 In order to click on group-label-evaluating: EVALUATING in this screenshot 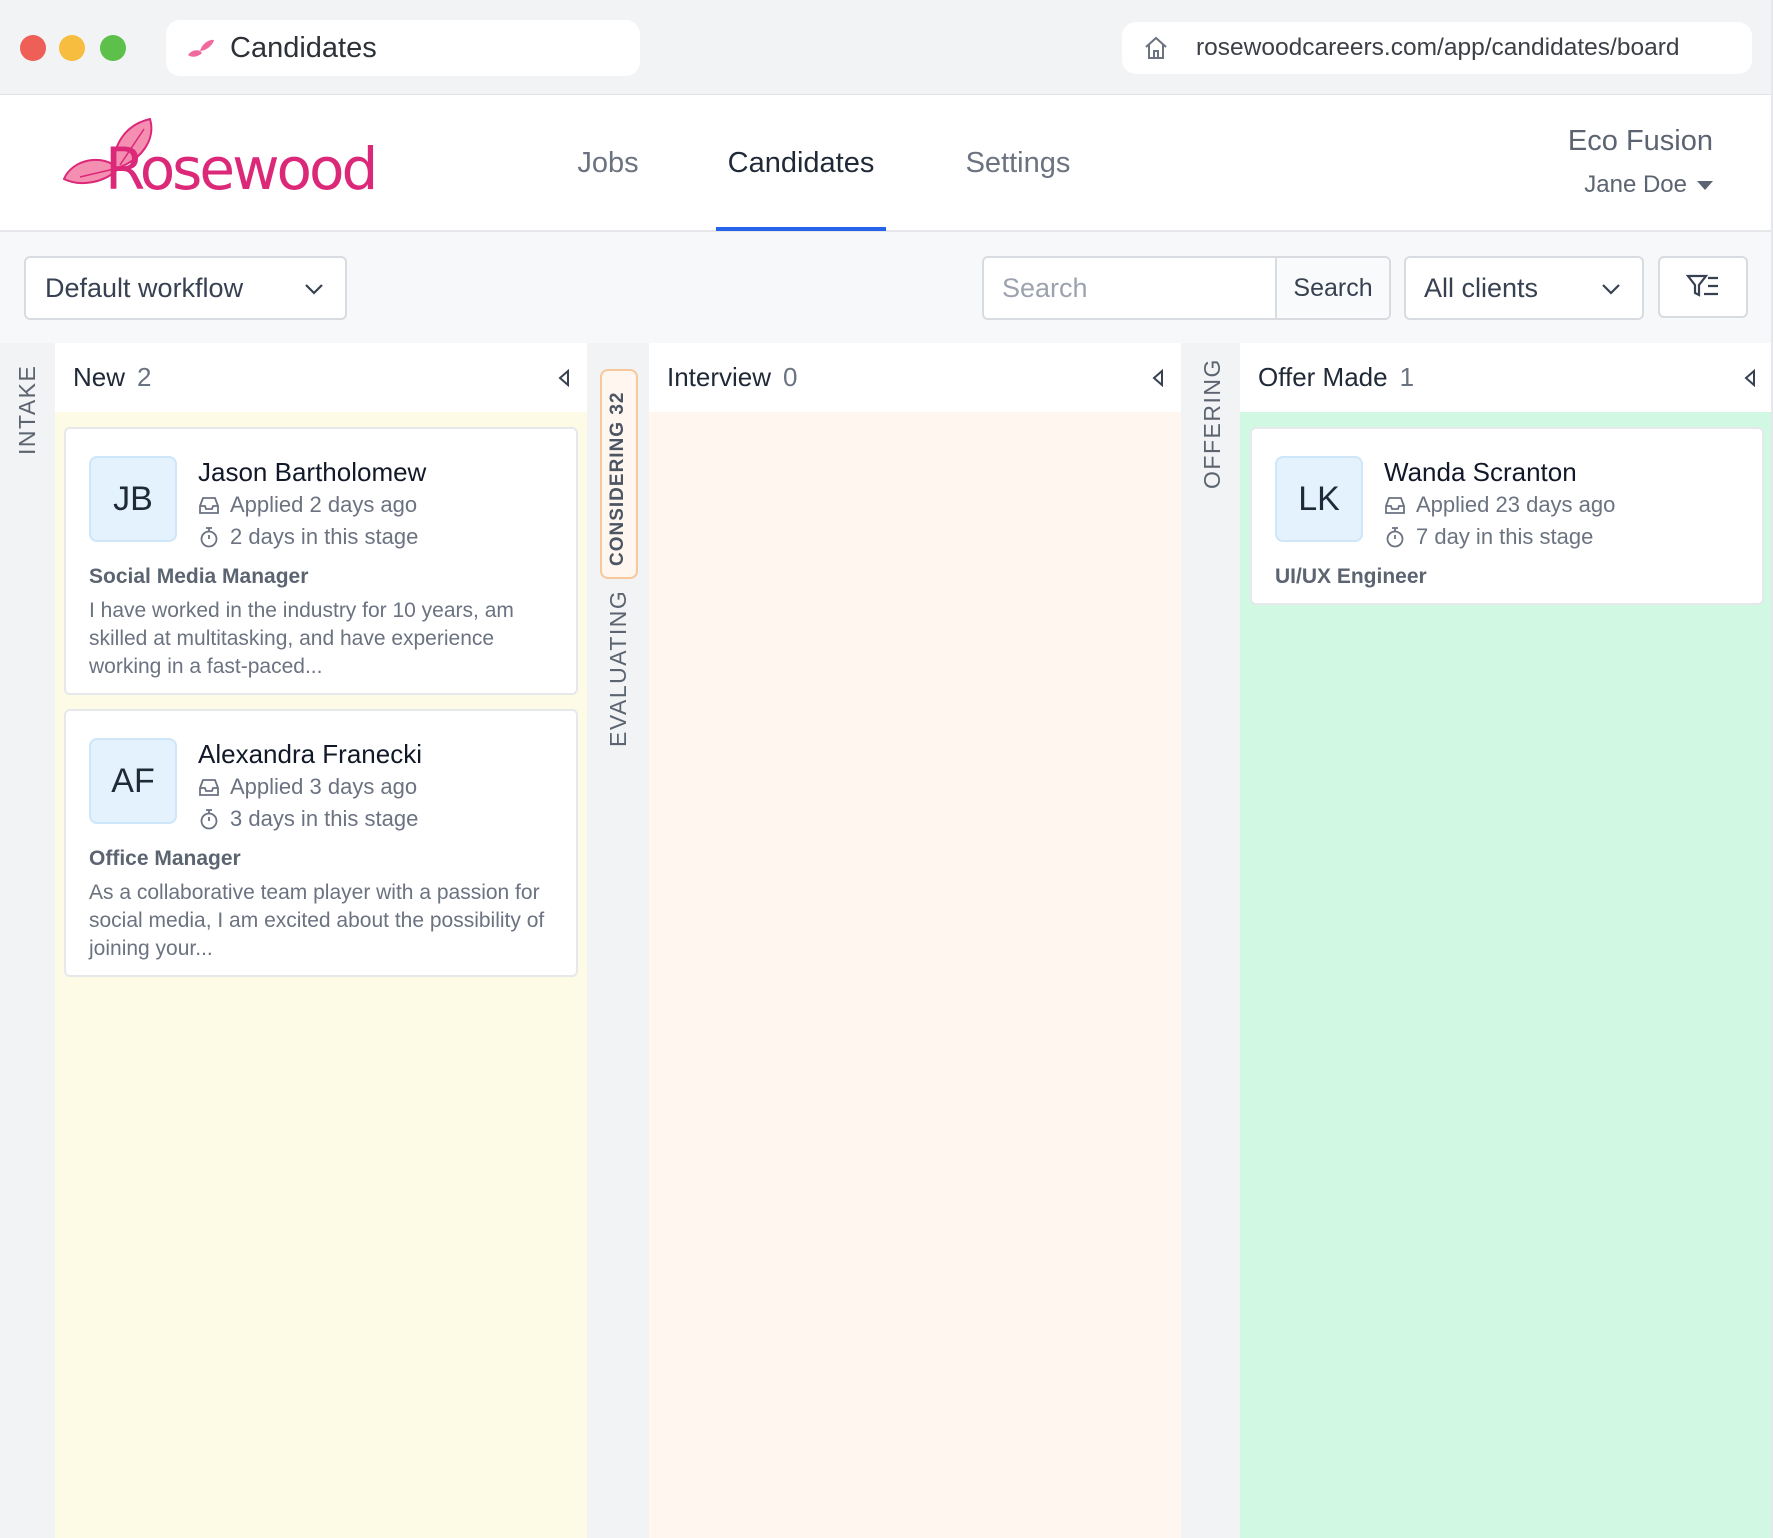, I will do `click(618, 668)`.